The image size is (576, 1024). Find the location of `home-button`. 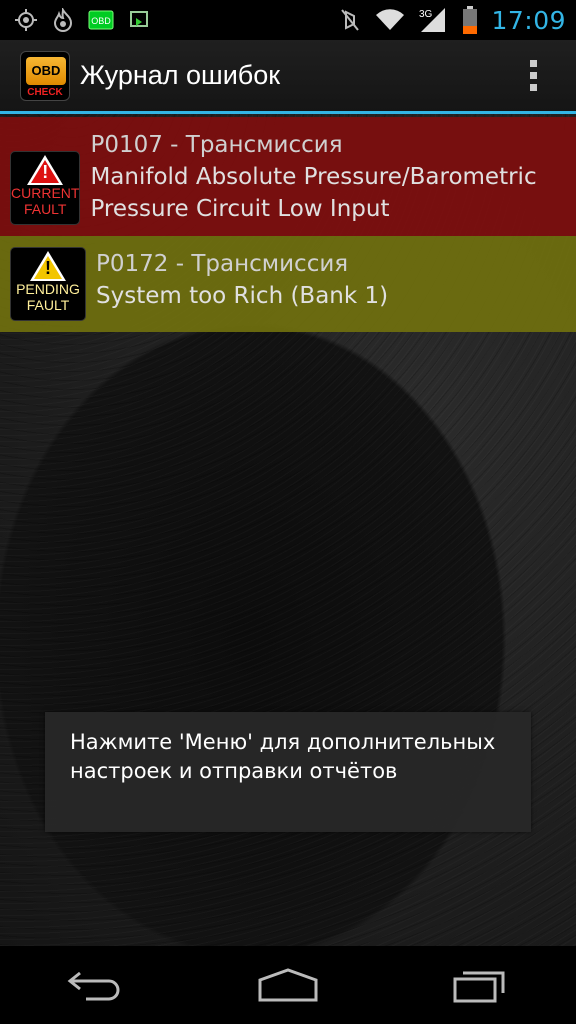

home-button is located at coordinates (288, 985).